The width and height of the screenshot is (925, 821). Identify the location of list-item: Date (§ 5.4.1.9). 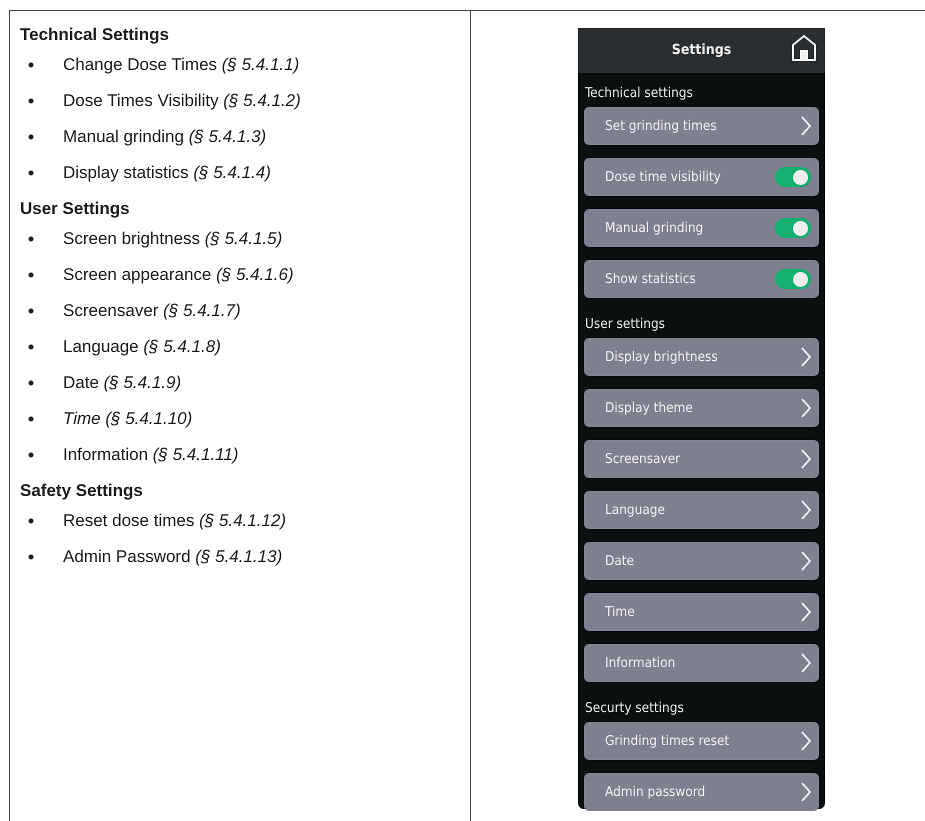
(122, 383).